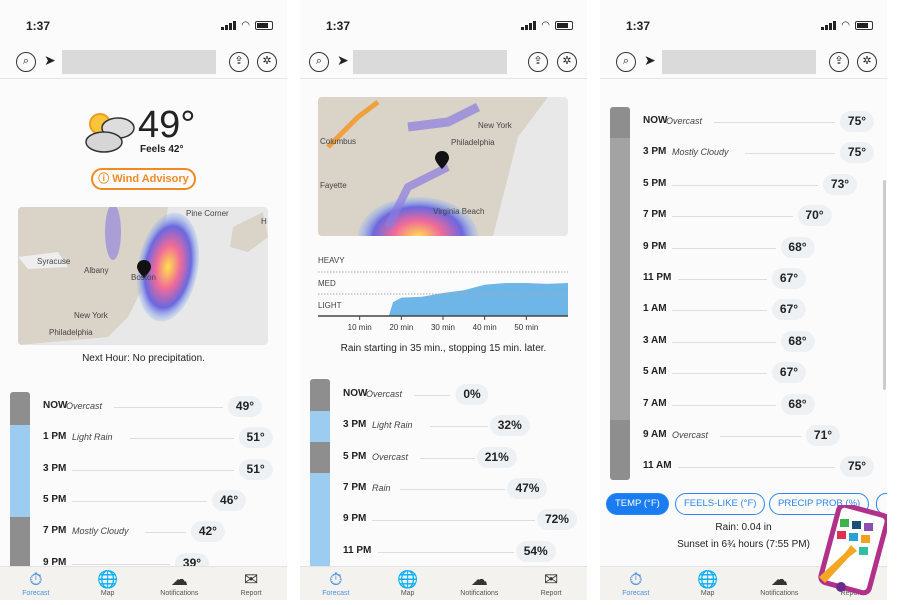 This screenshot has width=900, height=605. What do you see at coordinates (472, 394) in the screenshot?
I see `row-value: 0%` at bounding box center [472, 394].